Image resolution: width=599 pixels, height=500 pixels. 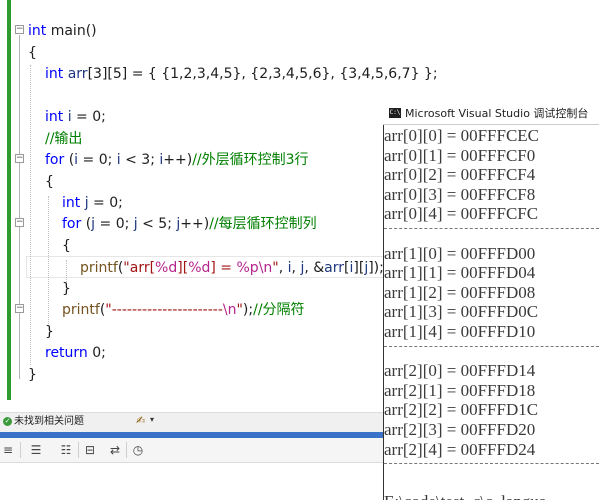 I want to click on clear-all-icon: ⊟, so click(x=90, y=450).